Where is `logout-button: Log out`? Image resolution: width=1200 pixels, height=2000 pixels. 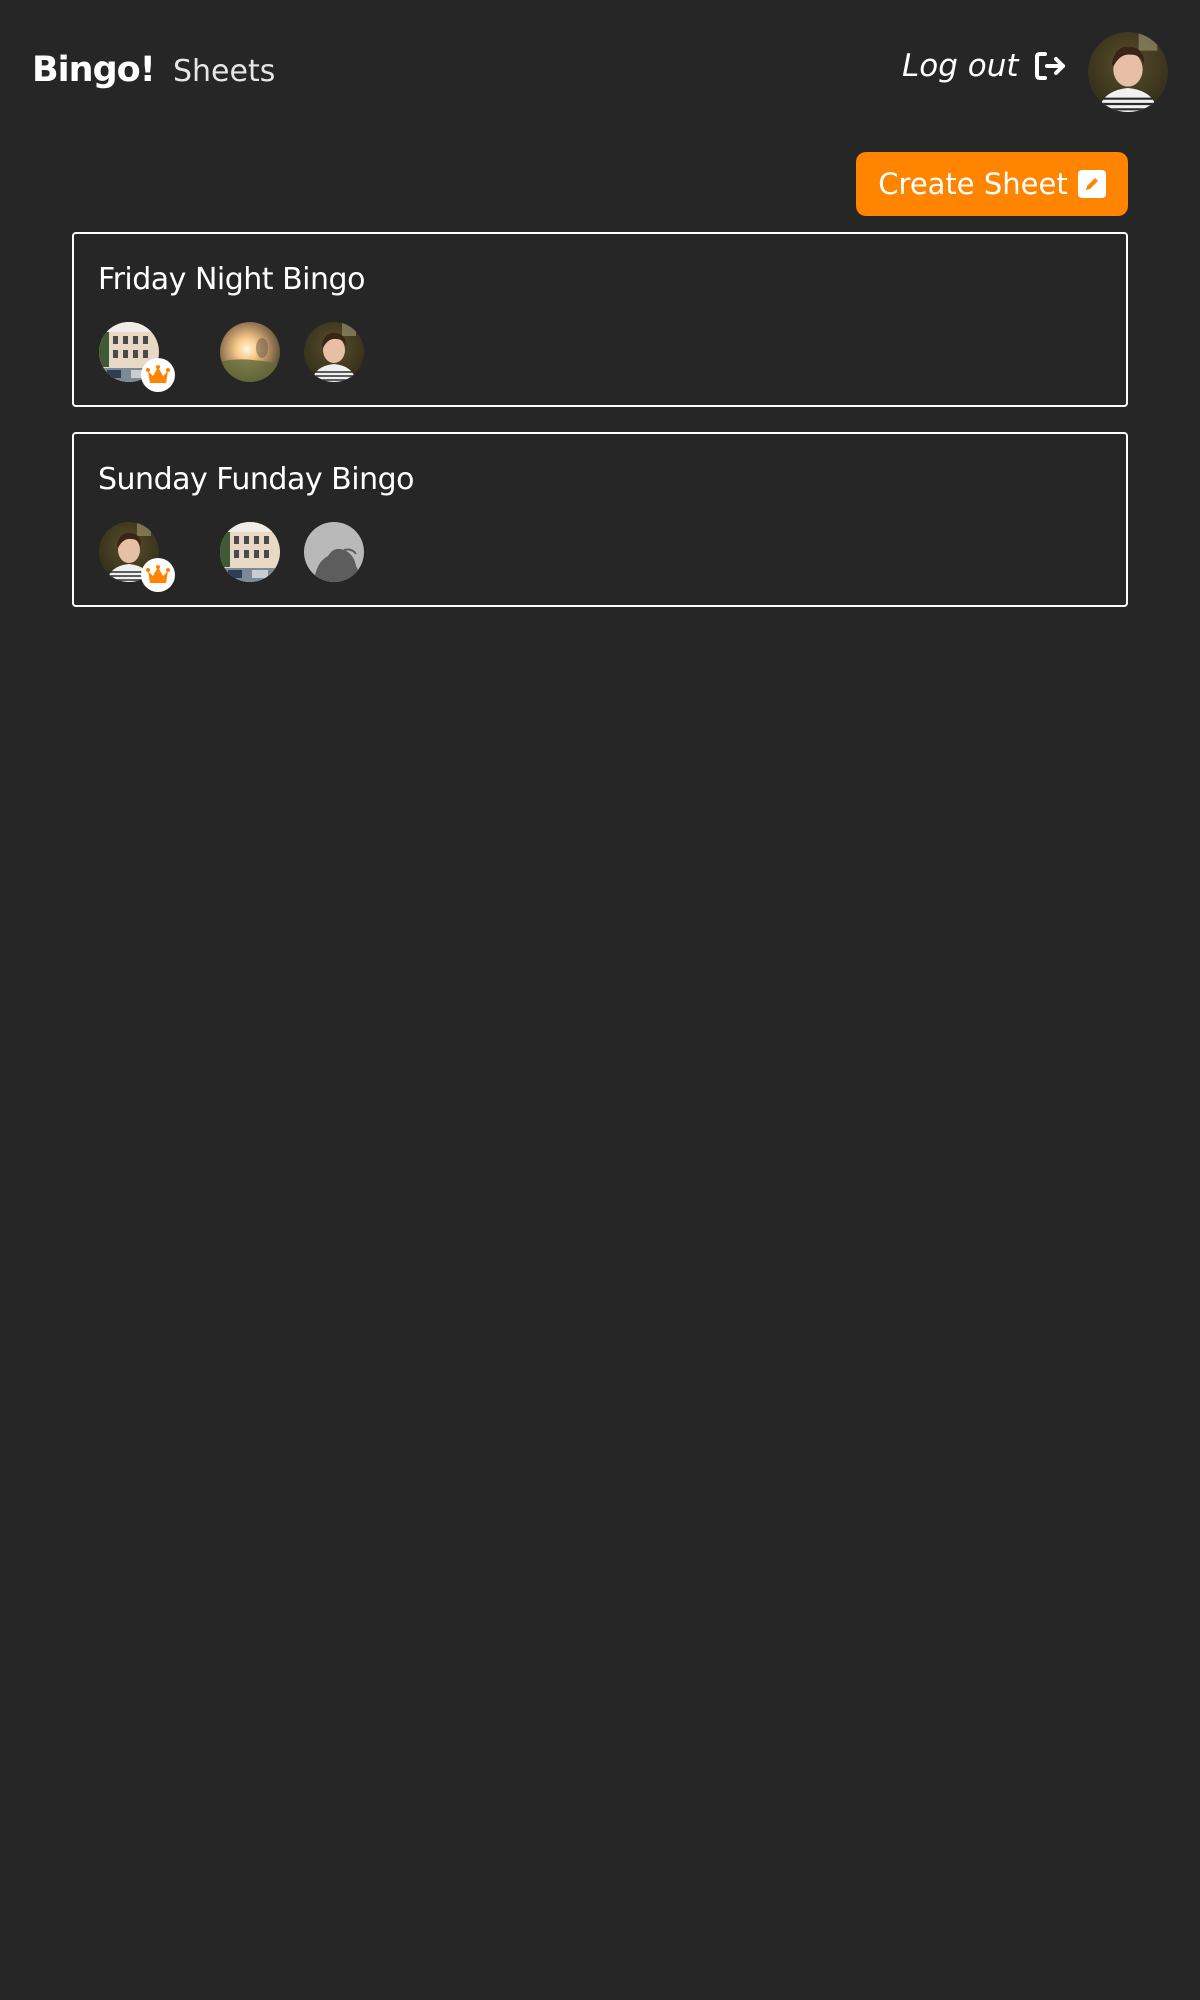
logout-button: Log out is located at coordinates (985, 66).